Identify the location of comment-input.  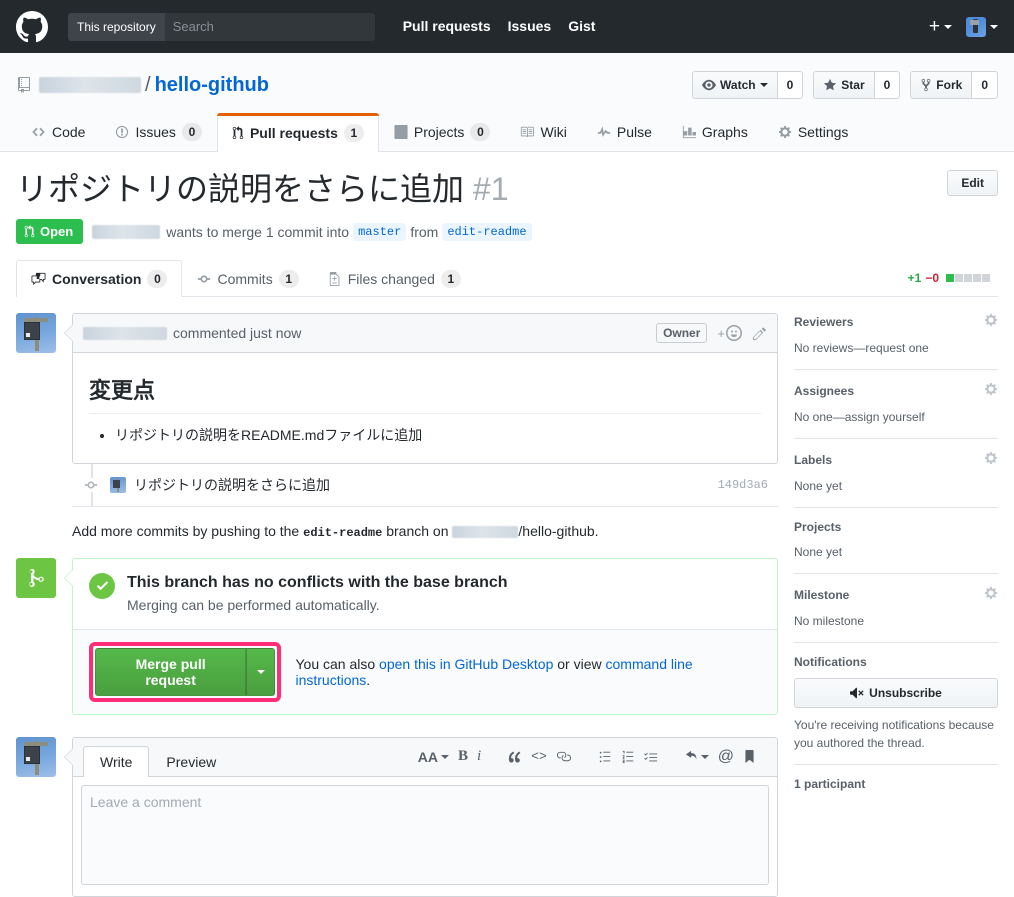
(425, 834).